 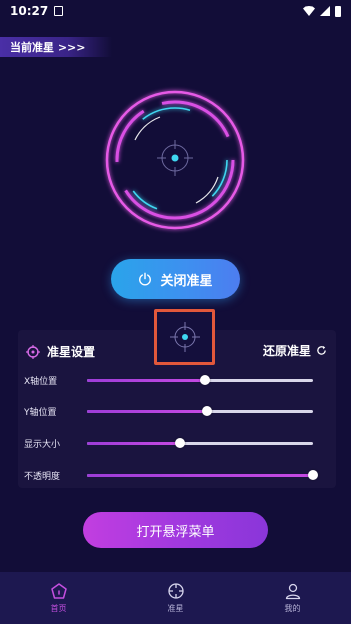 I want to click on bottom-tab-bar: 首页 准星 我的, so click(x=175, y=598).